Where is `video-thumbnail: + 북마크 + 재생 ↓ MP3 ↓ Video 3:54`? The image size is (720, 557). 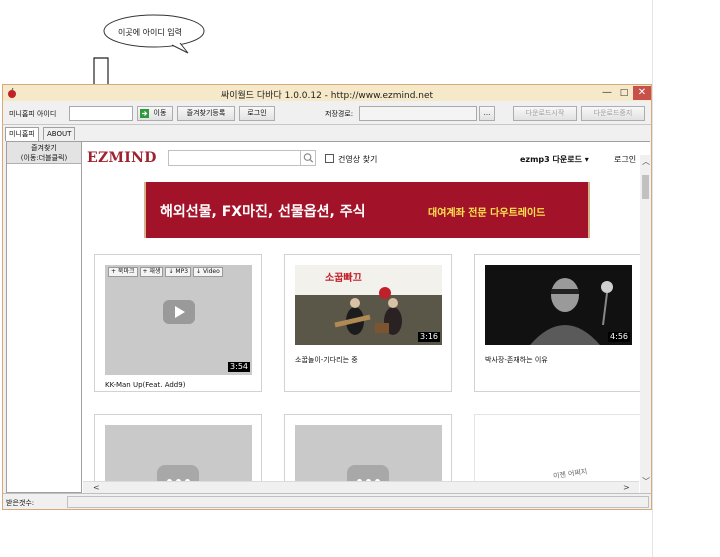
video-thumbnail: + 북마크 + 재생 ↓ MP3 ↓ Video 3:54 is located at coordinates (178, 320).